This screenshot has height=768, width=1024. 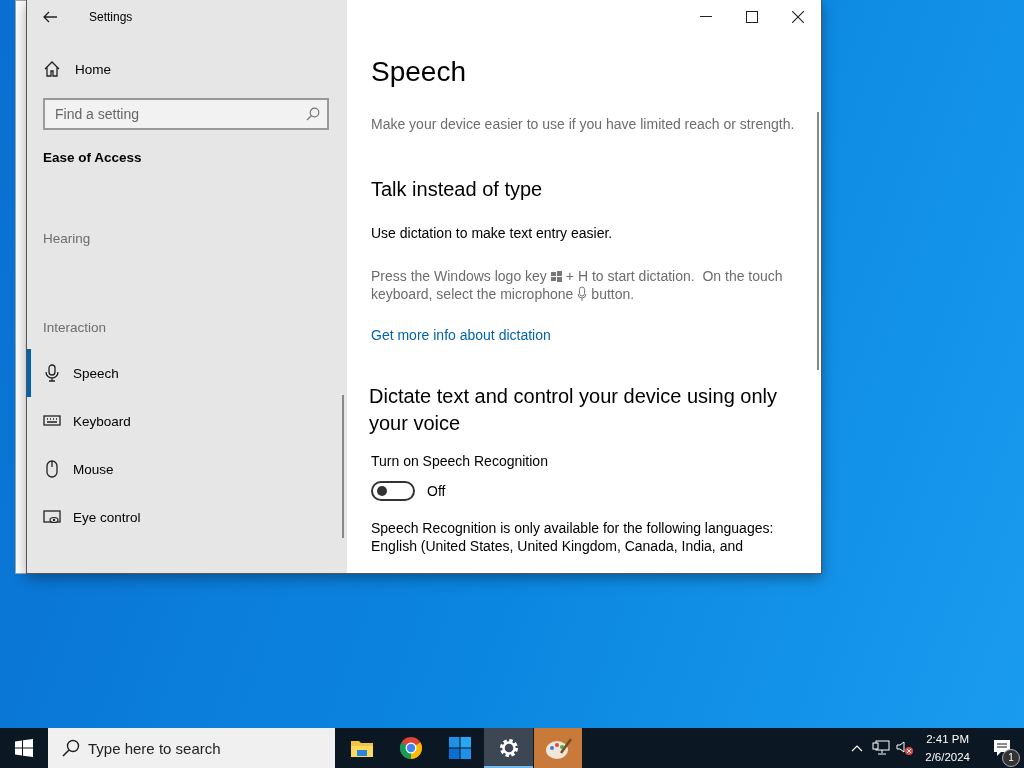 I want to click on notification-count: 1, so click(x=1011, y=758).